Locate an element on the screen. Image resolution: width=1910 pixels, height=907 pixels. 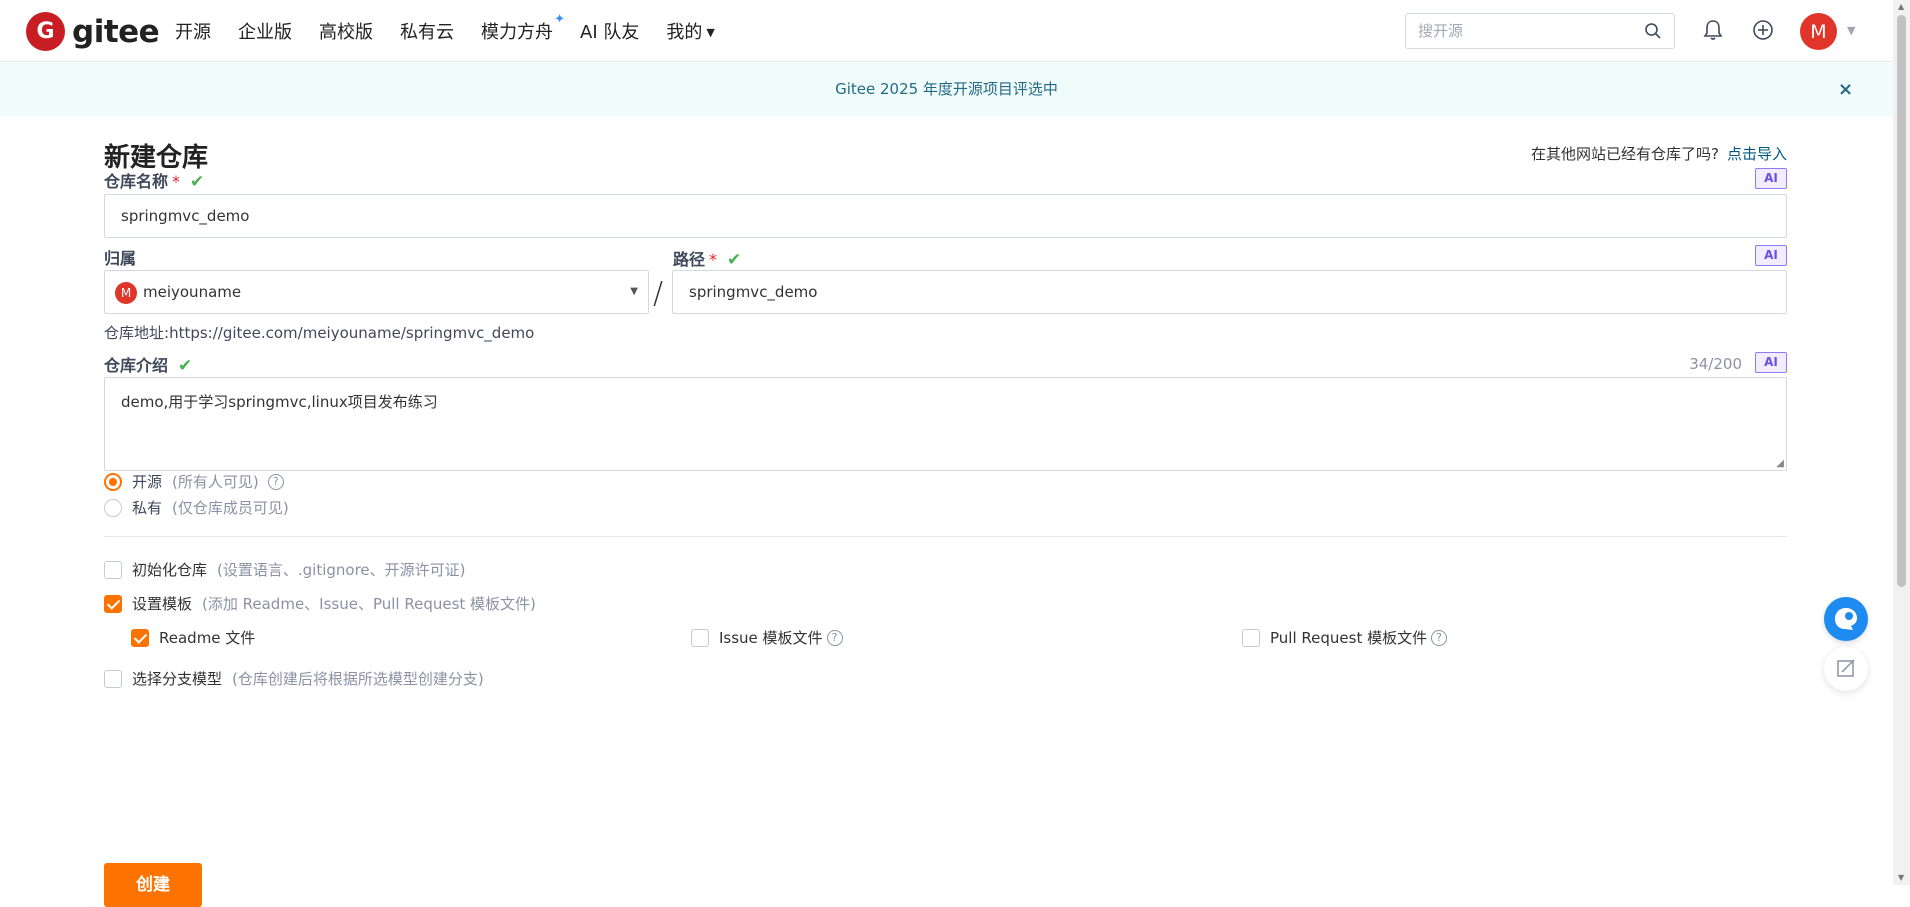
bell-icon is located at coordinates (1713, 30).